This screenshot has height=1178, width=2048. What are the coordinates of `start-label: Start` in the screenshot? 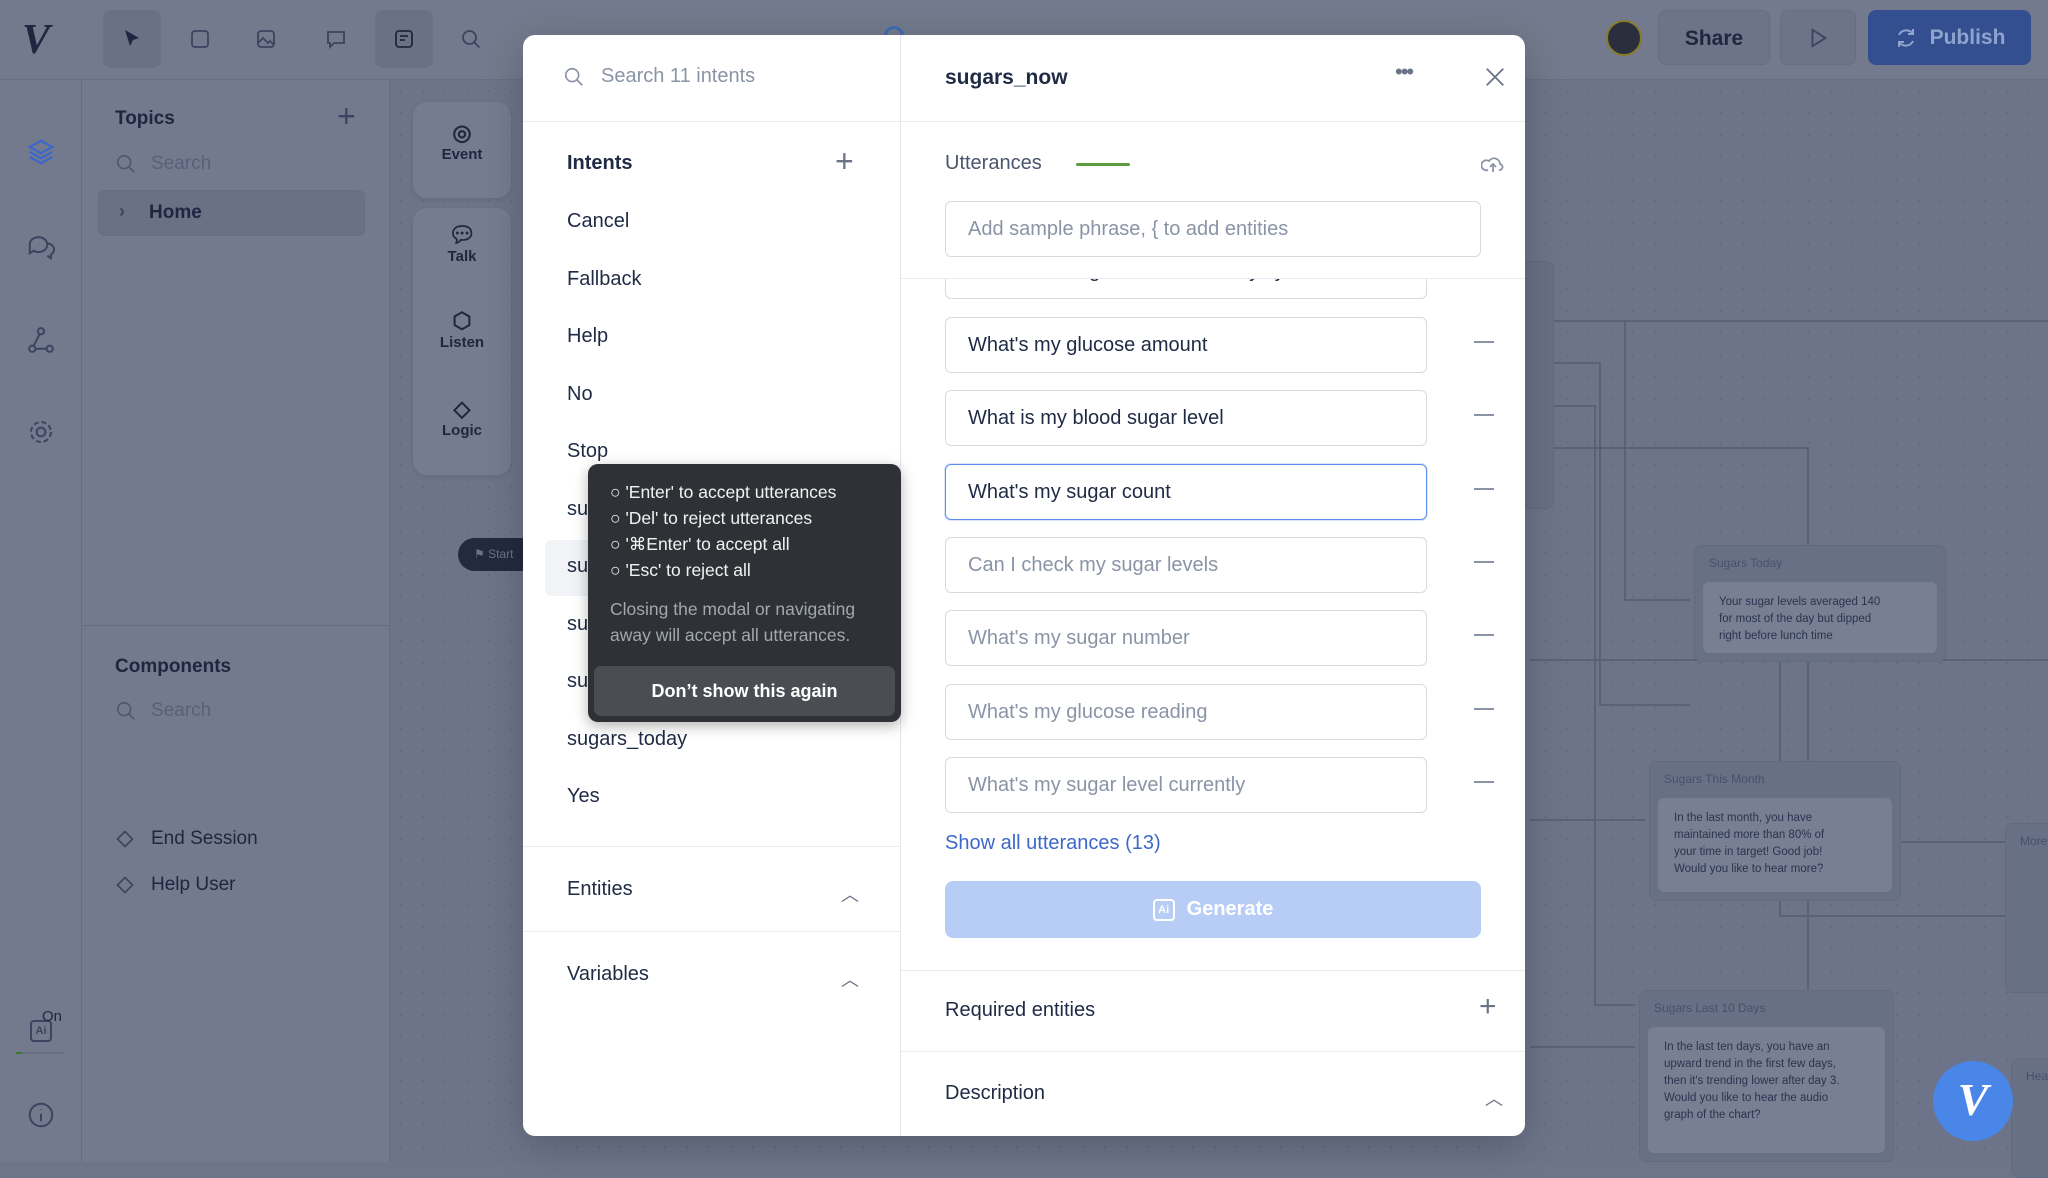 It's located at (501, 554).